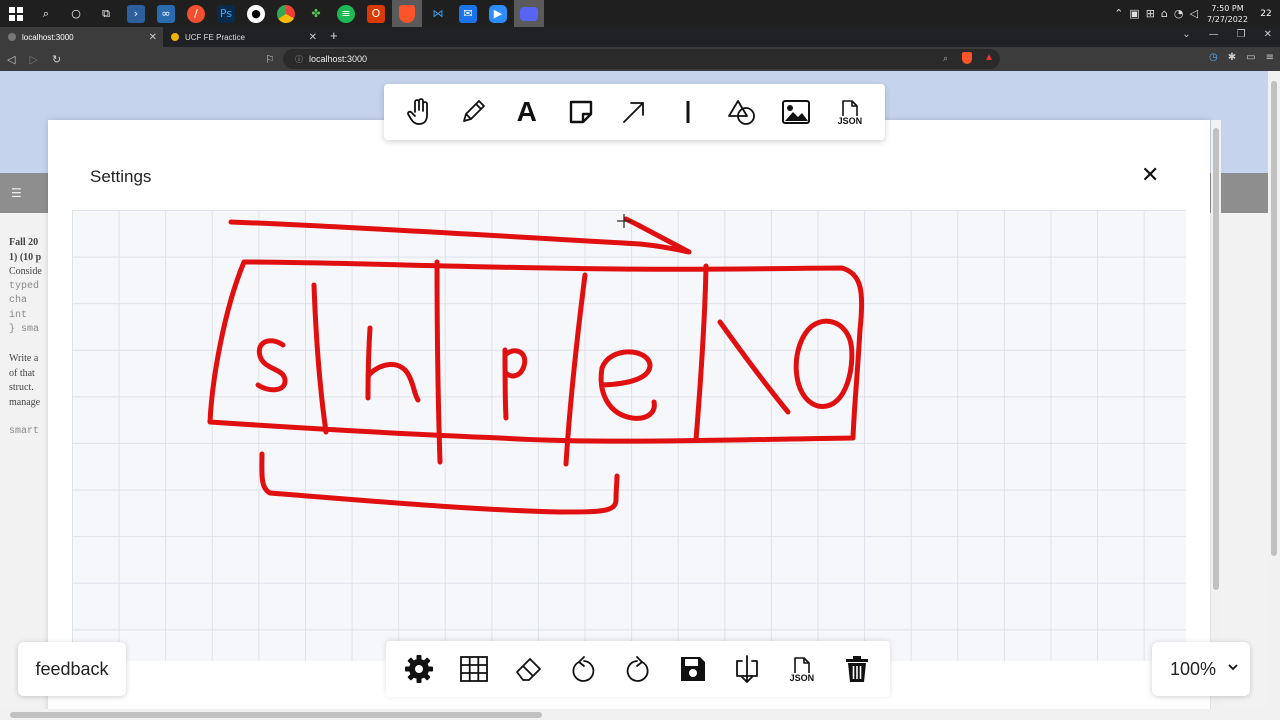 This screenshot has width=1280, height=720. I want to click on vscode-icon: ⋈, so click(438, 14).